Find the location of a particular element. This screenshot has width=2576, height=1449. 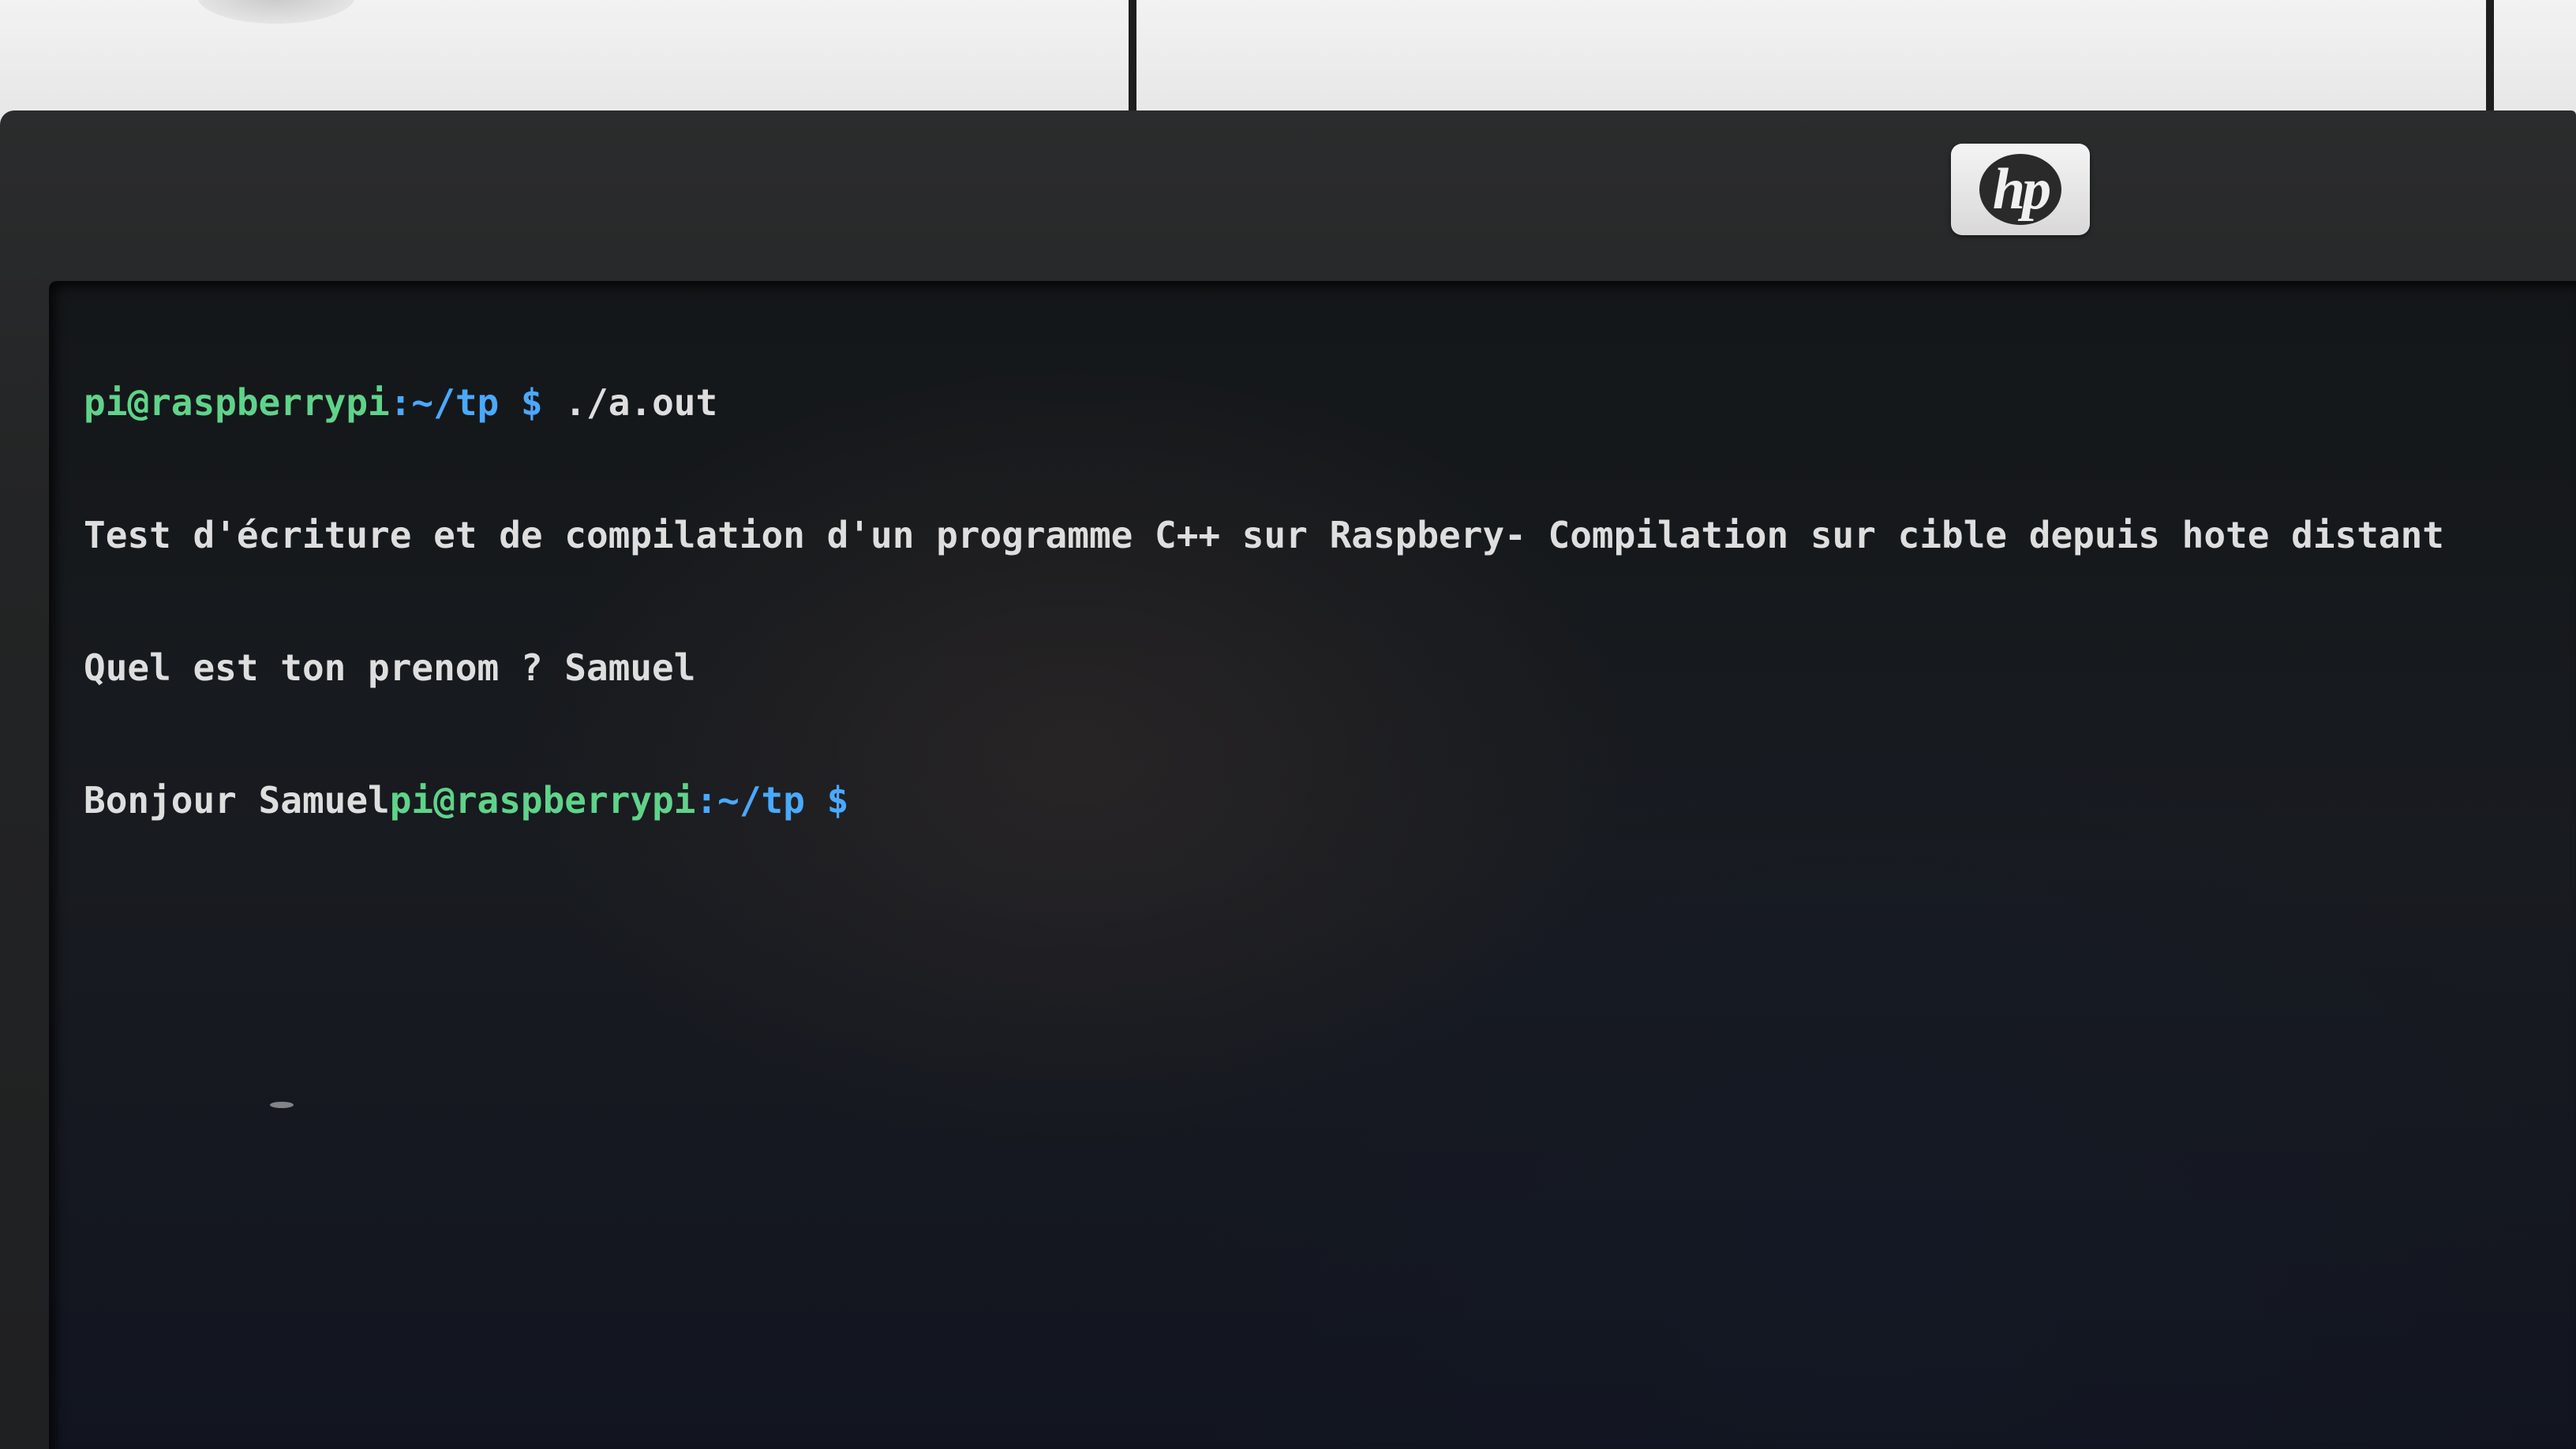

terminal-line-greeting: Bonjour Samuelpi@raspberrypi:~/tp $ is located at coordinates (1264, 800).